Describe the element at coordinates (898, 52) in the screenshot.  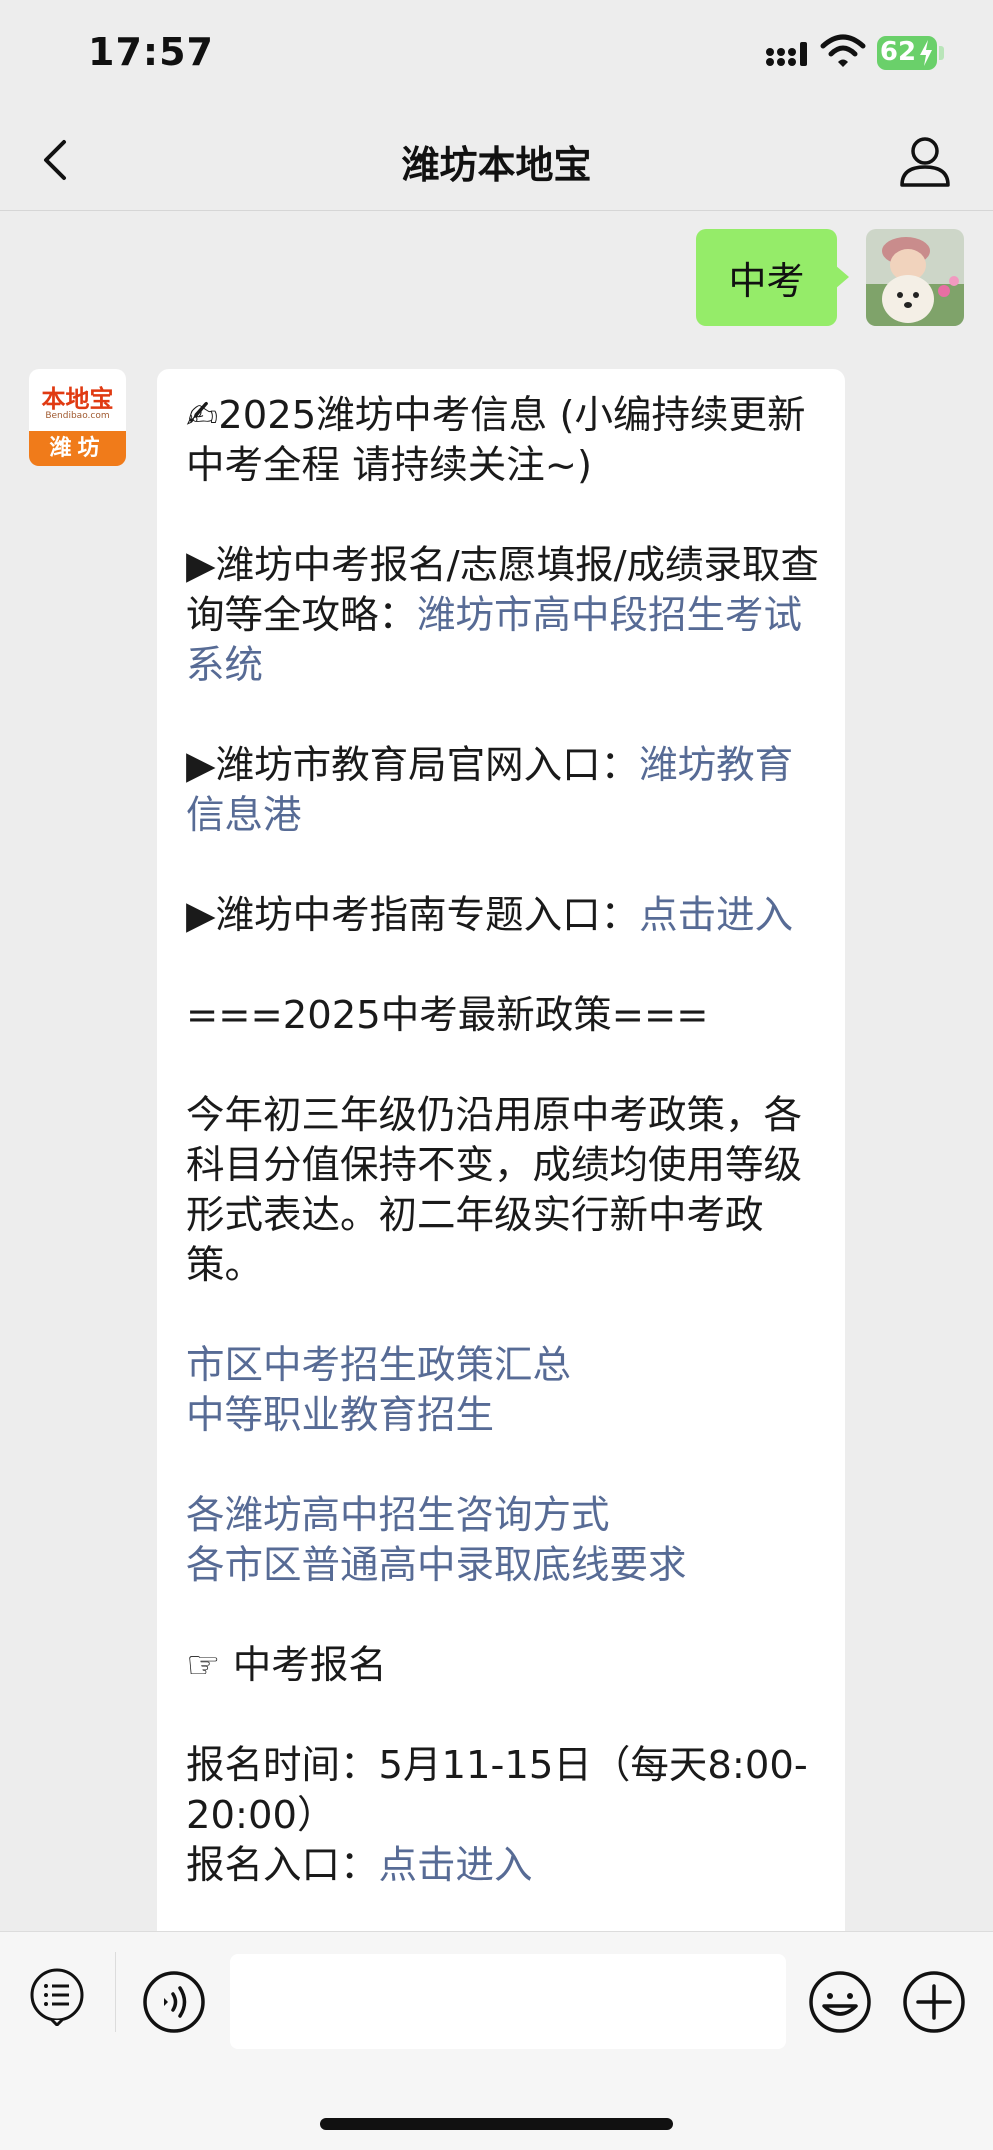
I see `battery-level: 62` at that location.